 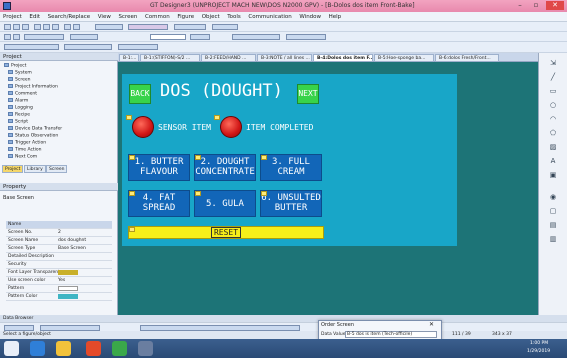 I want to click on dialog-field-input: B-5 dos is item (Tech-officile), so click(x=391, y=334).